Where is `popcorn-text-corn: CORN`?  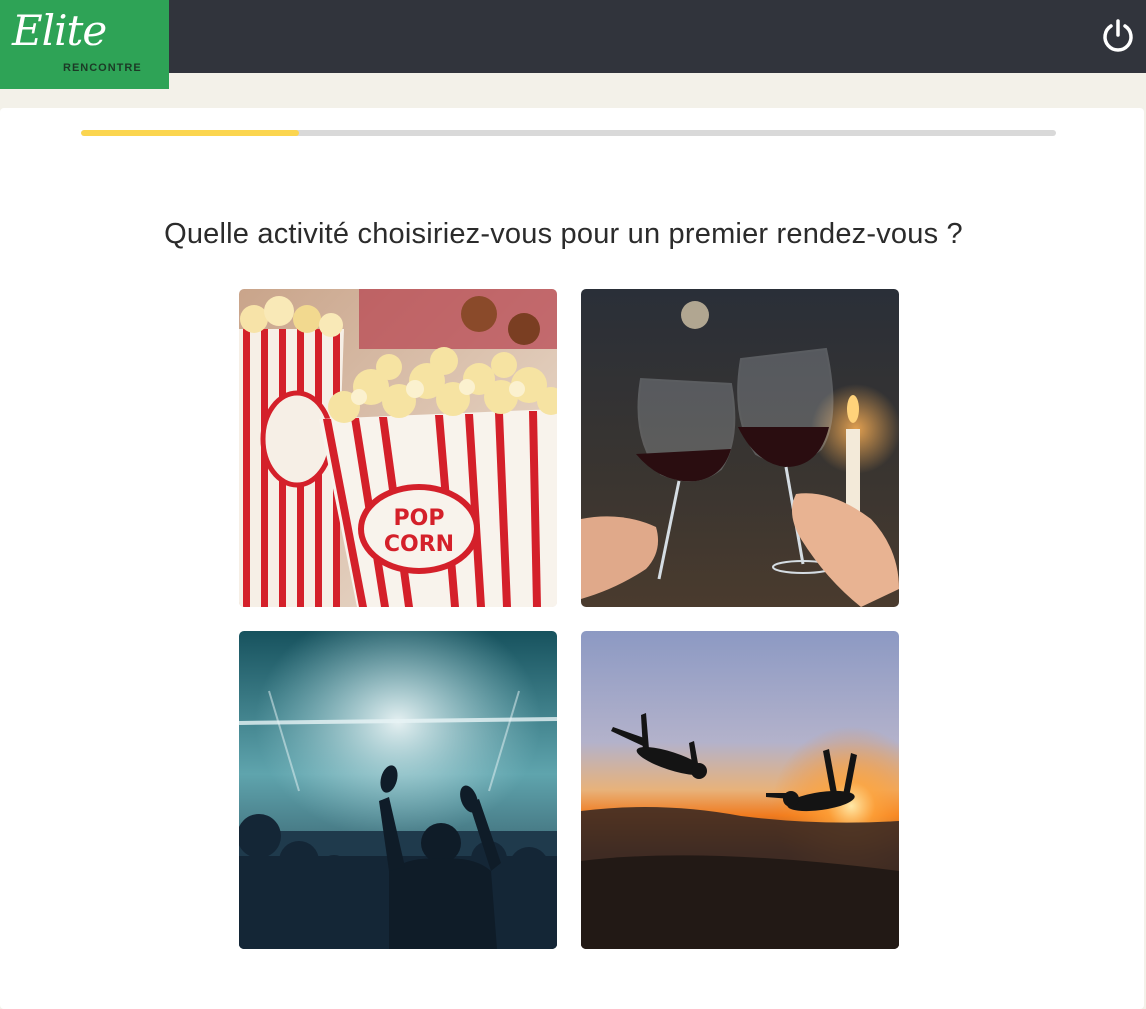 popcorn-text-corn: CORN is located at coordinates (419, 544).